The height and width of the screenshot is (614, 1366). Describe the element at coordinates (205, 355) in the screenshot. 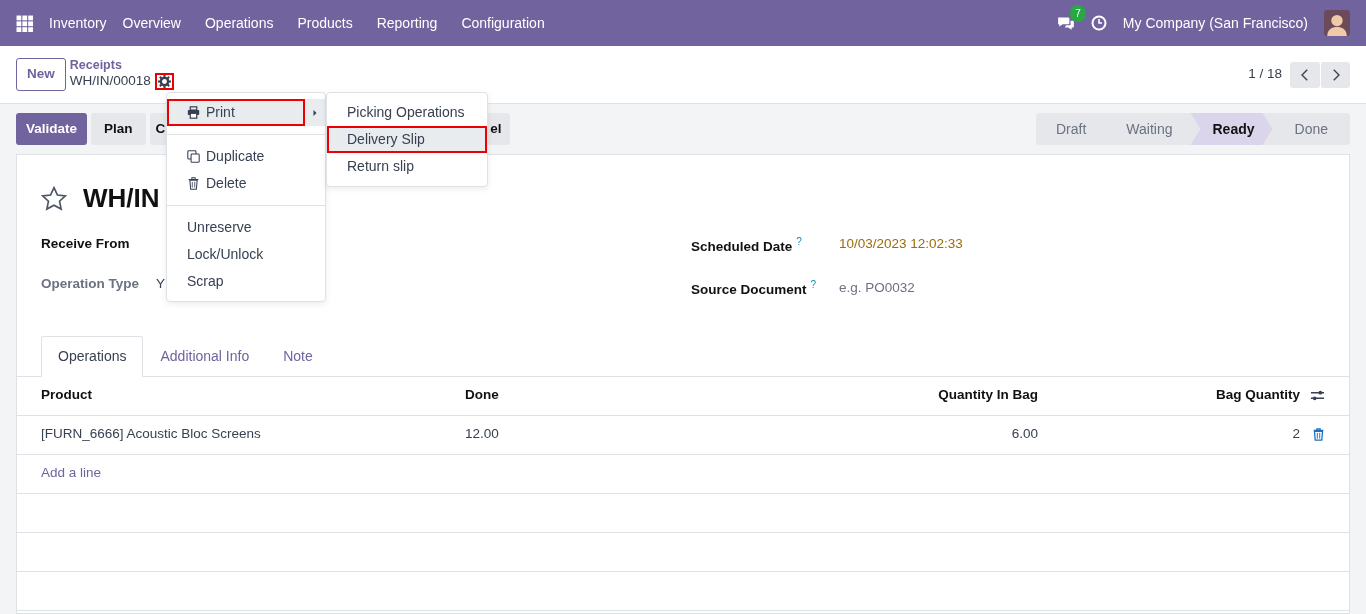

I see `tab: Additional Info` at that location.